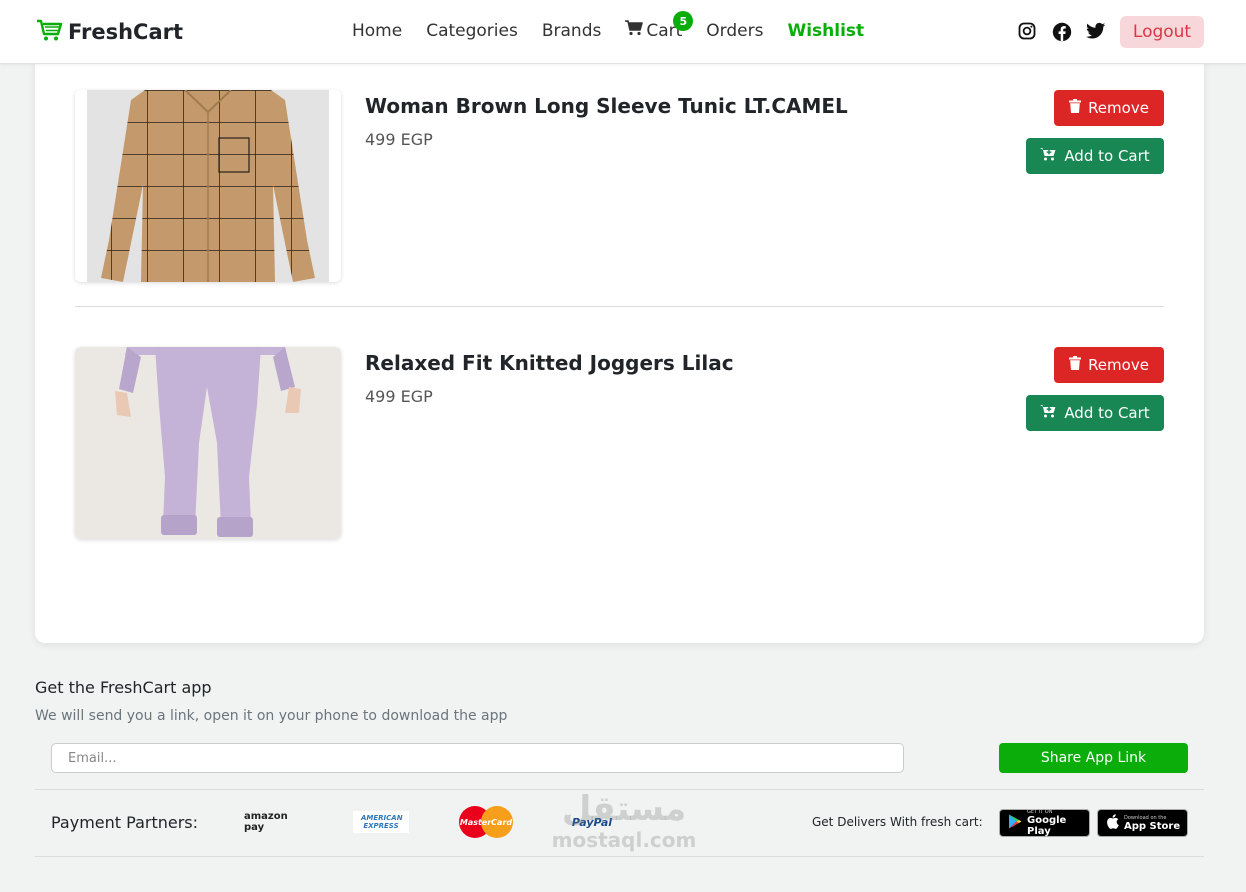  Describe the element at coordinates (1015, 823) in the screenshot. I see `google-play-icon` at that location.